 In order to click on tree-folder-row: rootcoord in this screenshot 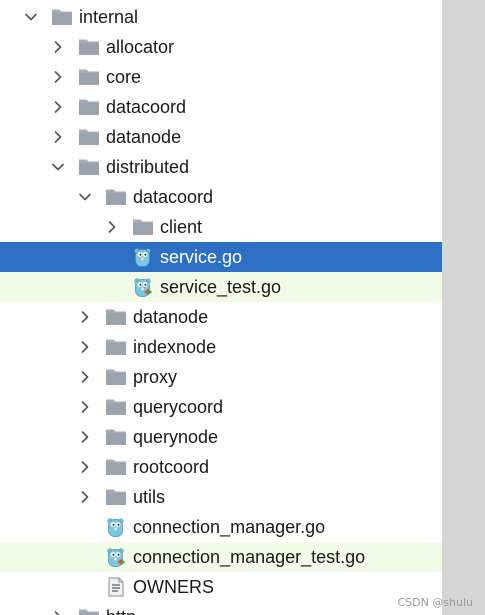, I will do `click(221, 467)`.